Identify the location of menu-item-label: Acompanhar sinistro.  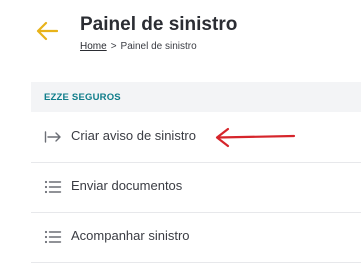
(130, 235).